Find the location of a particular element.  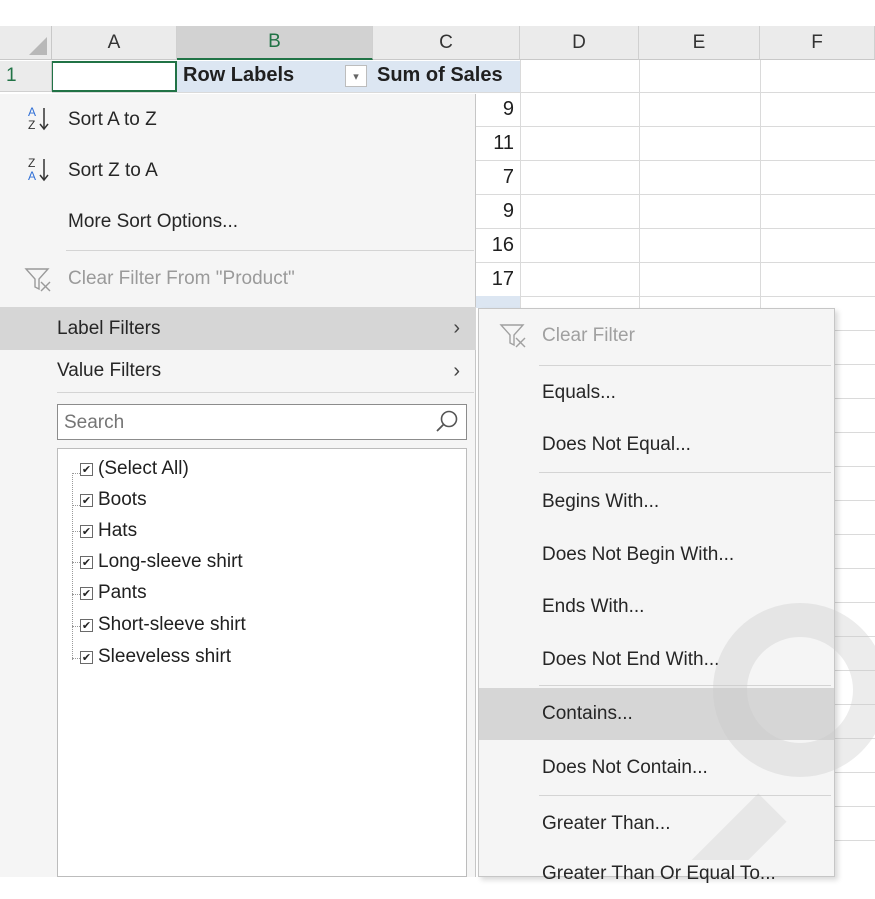

list-item: ✔ Sleeveless shirt is located at coordinates (155, 657).